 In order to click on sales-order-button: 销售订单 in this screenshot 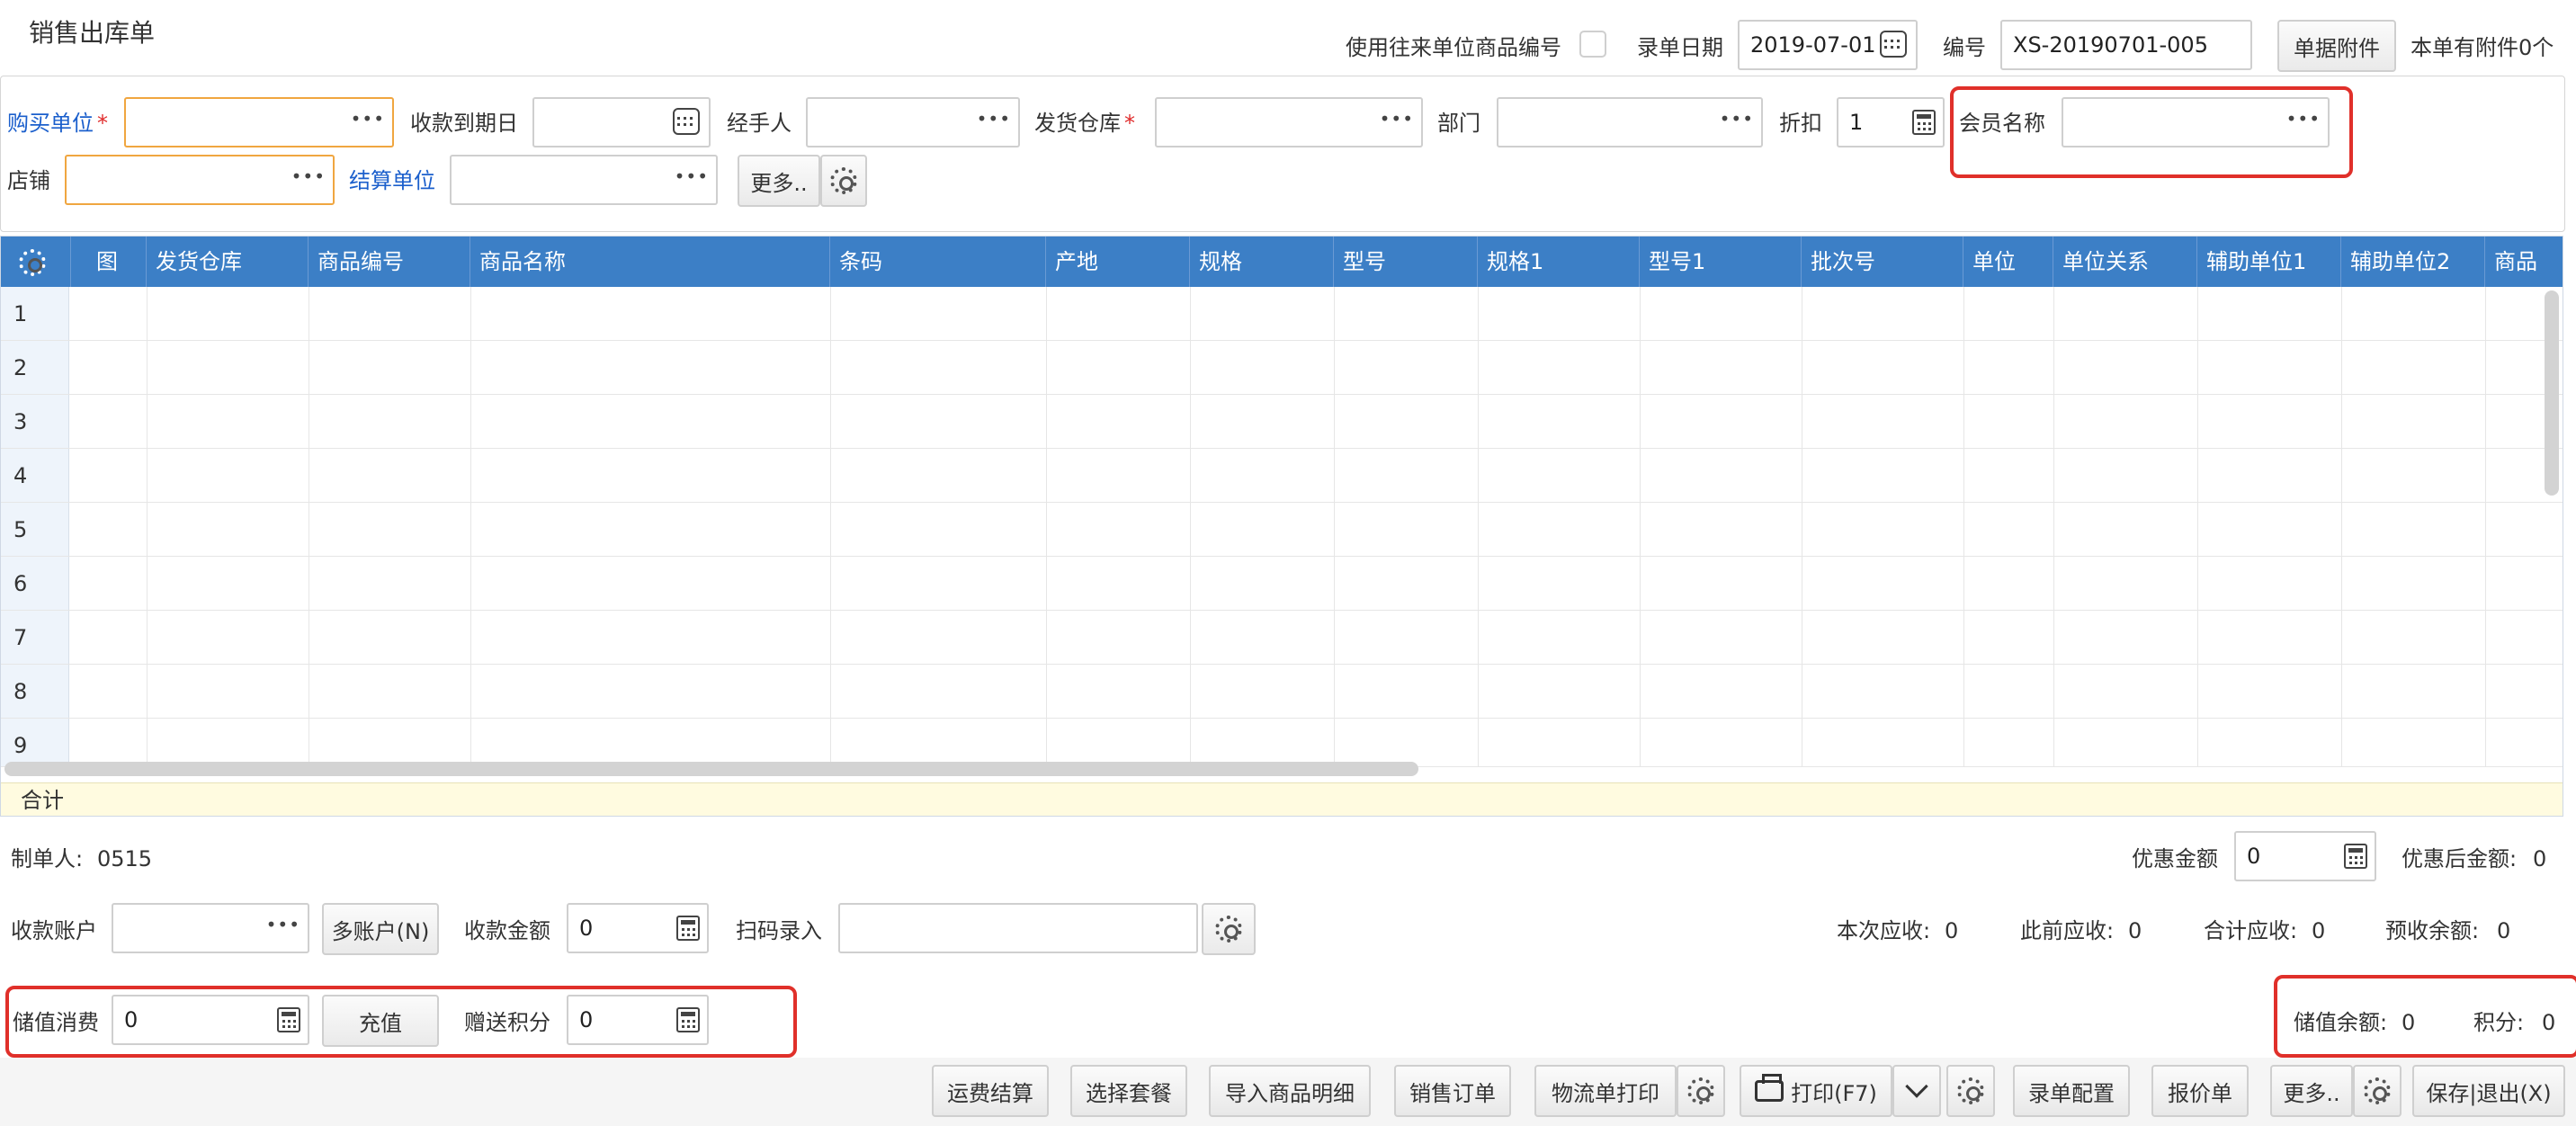, I will do `click(1452, 1091)`.